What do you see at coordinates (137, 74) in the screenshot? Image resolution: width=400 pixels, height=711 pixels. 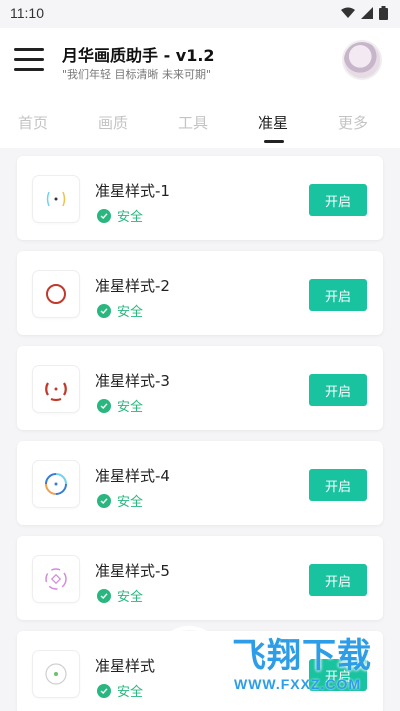 I see `app-subtitle: "我们年轻 目标清晰 未来可期"` at bounding box center [137, 74].